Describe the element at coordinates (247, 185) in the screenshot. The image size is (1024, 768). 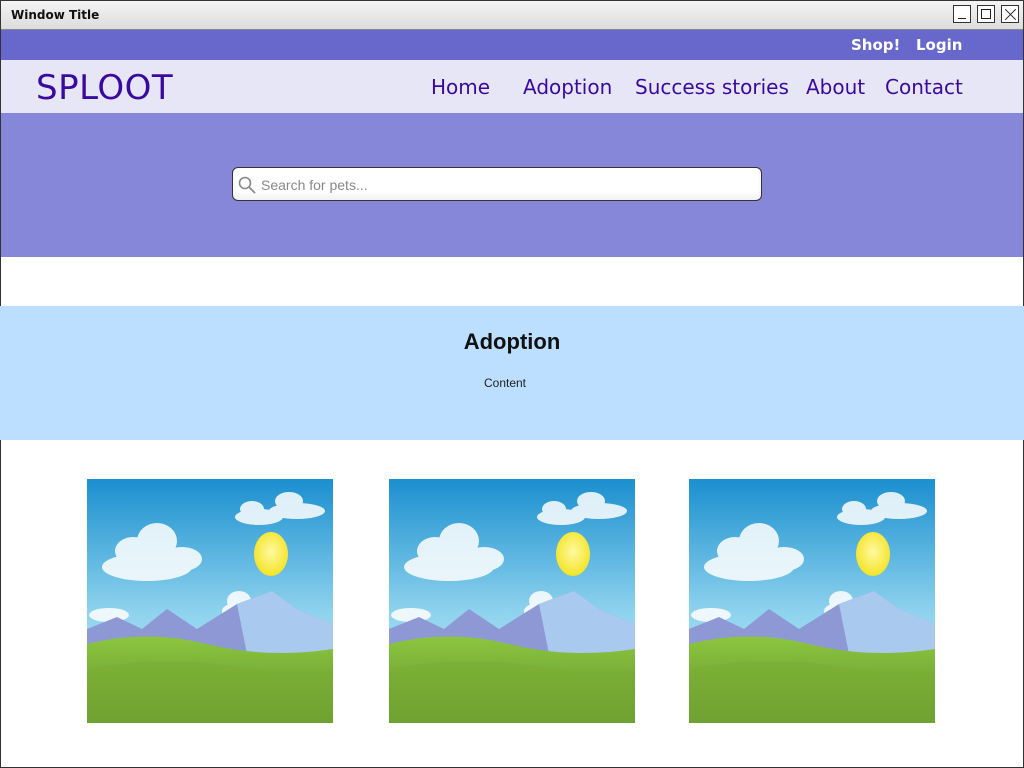
I see `search-icon` at that location.